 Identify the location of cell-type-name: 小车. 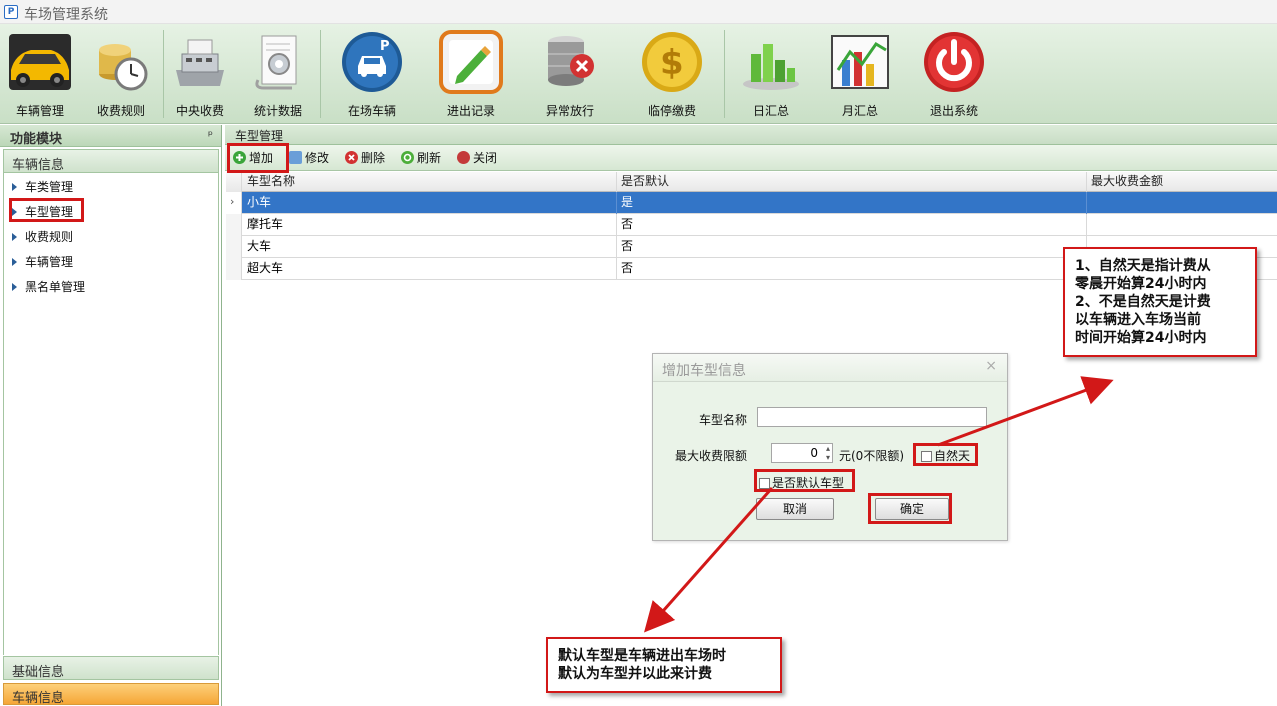
(430, 203).